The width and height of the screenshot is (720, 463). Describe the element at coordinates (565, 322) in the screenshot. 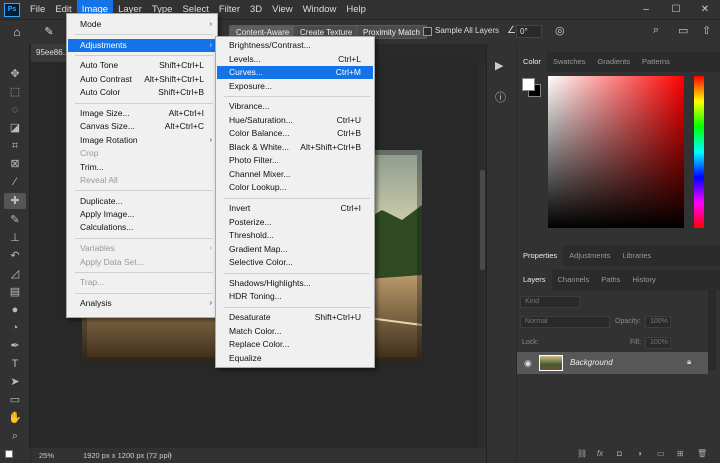

I see `blend-mode-select: Normal` at that location.